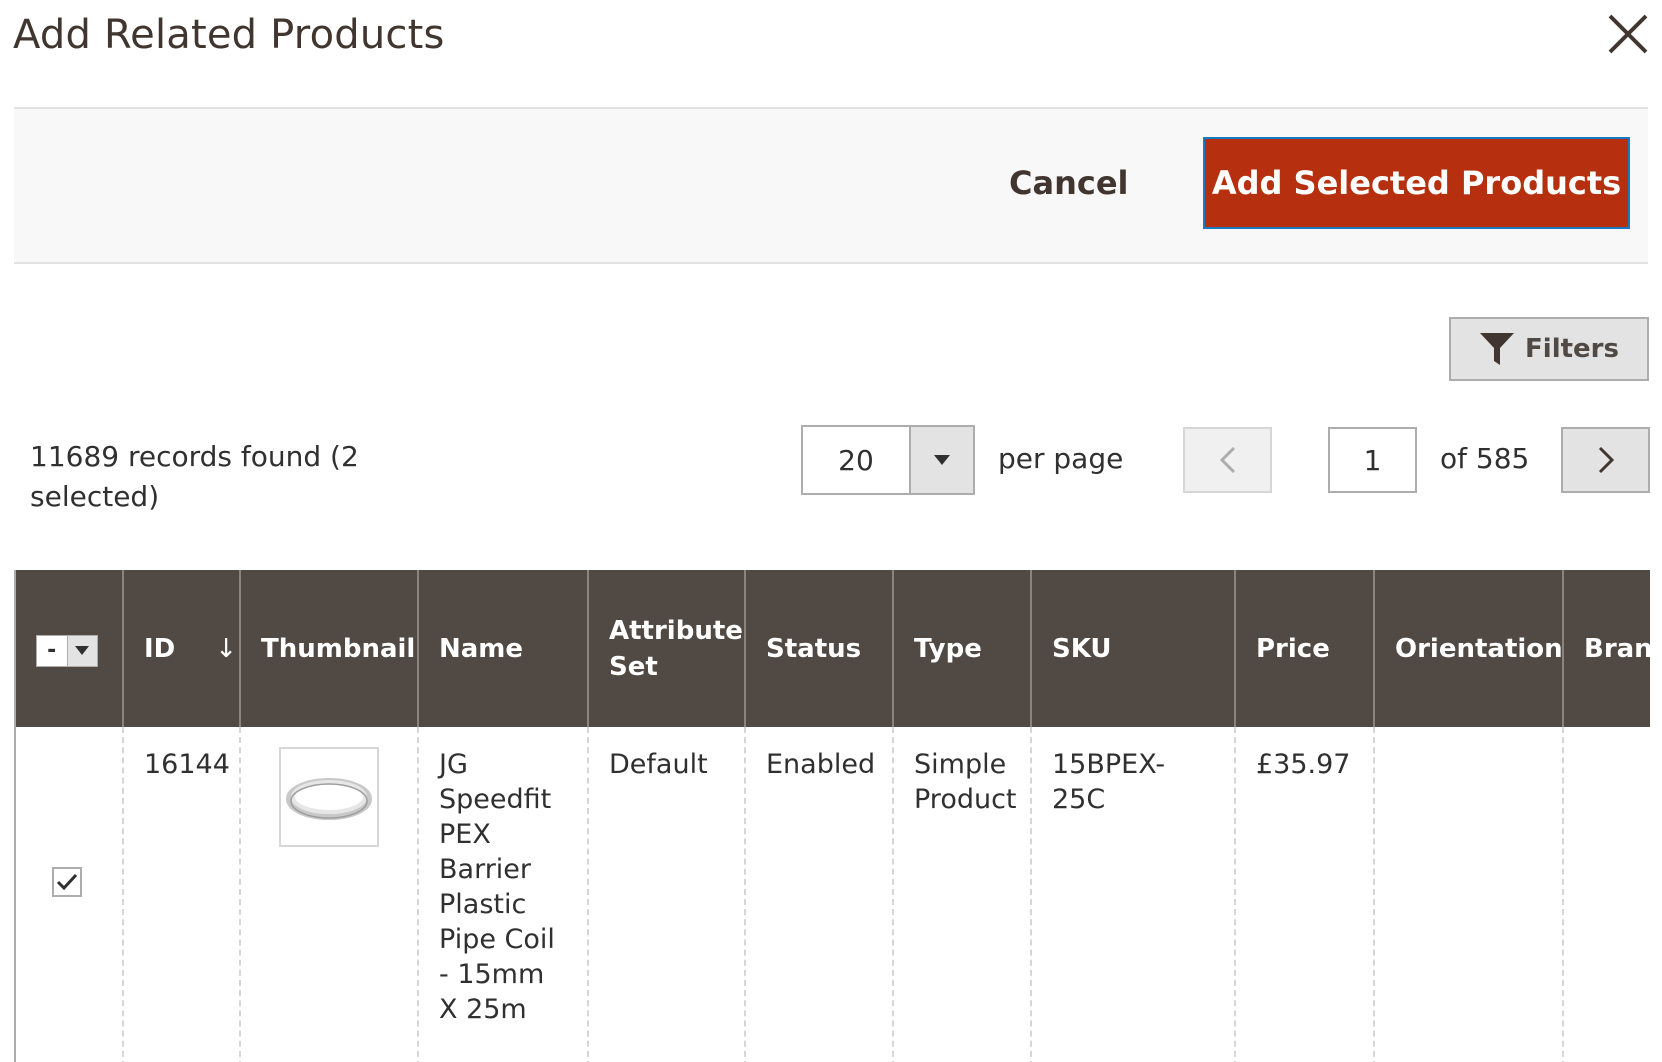 The height and width of the screenshot is (1062, 1662). I want to click on product-thumbnail, so click(329, 797).